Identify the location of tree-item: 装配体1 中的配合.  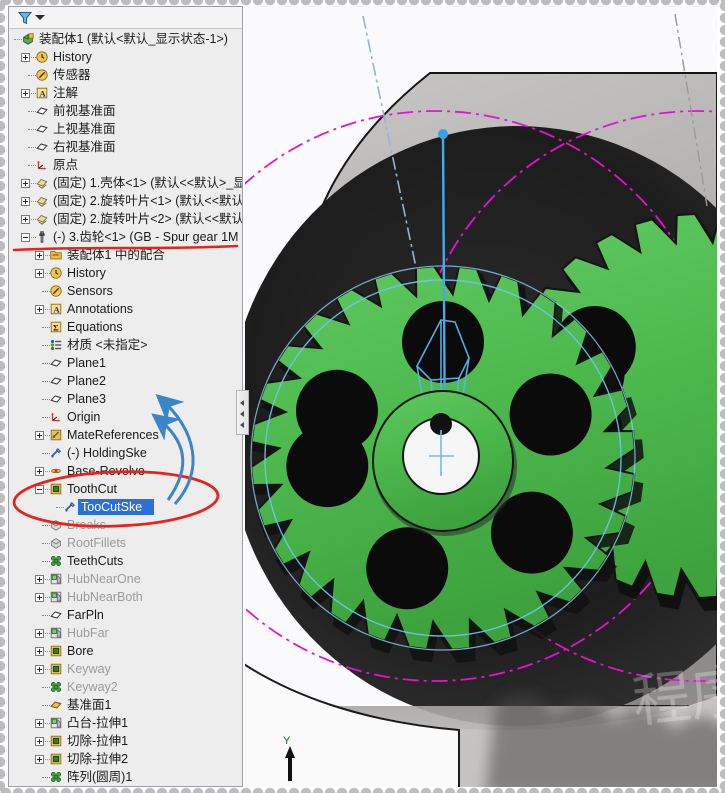
(125, 255).